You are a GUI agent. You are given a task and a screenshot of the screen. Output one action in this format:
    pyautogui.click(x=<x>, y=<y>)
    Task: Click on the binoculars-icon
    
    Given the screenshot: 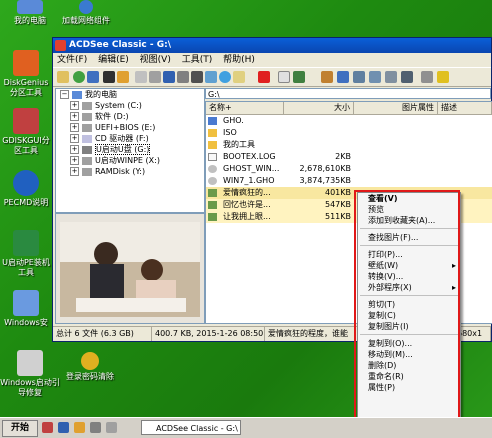 What is the action you would take?
    pyautogui.click(x=109, y=77)
    